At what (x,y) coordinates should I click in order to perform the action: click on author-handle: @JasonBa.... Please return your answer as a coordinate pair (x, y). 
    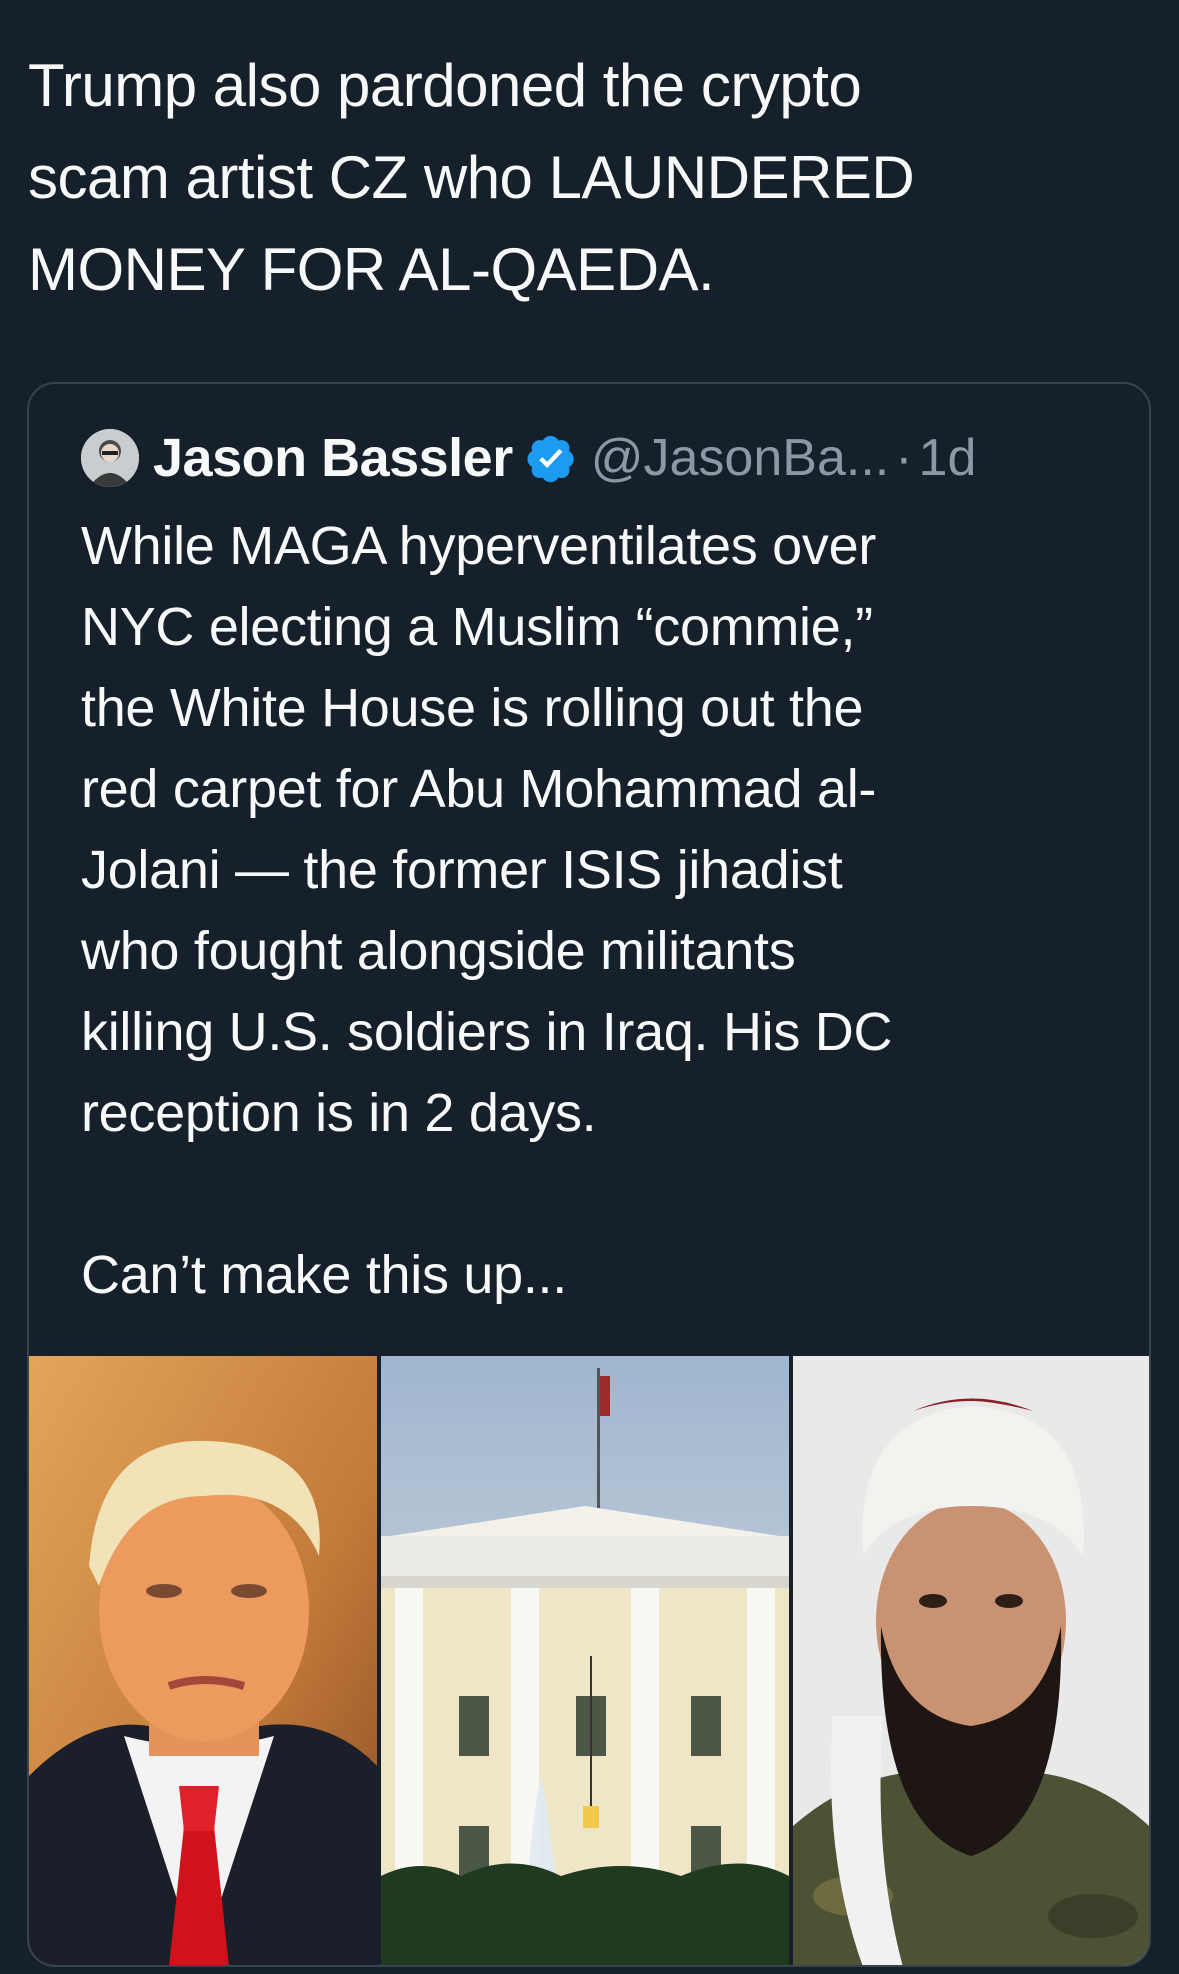
    Looking at the image, I should click on (740, 458).